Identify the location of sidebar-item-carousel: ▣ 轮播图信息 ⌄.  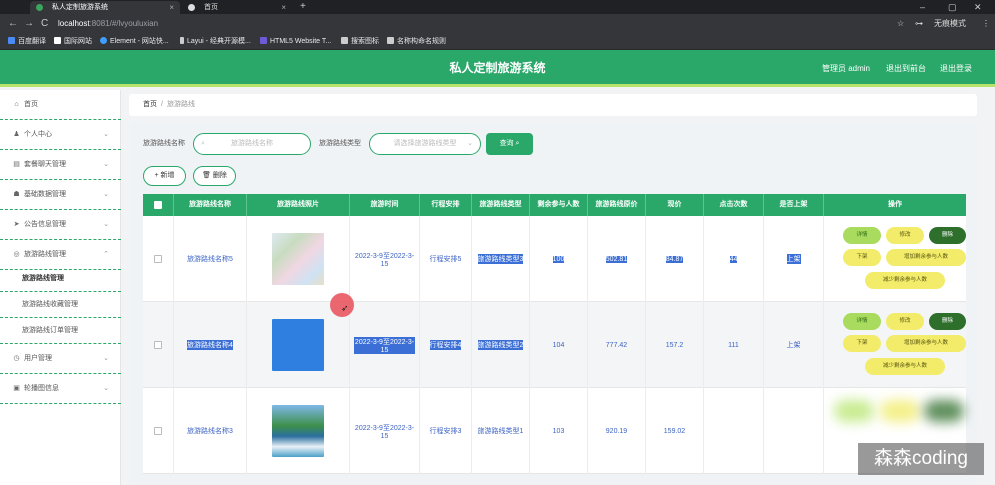
(60, 389).